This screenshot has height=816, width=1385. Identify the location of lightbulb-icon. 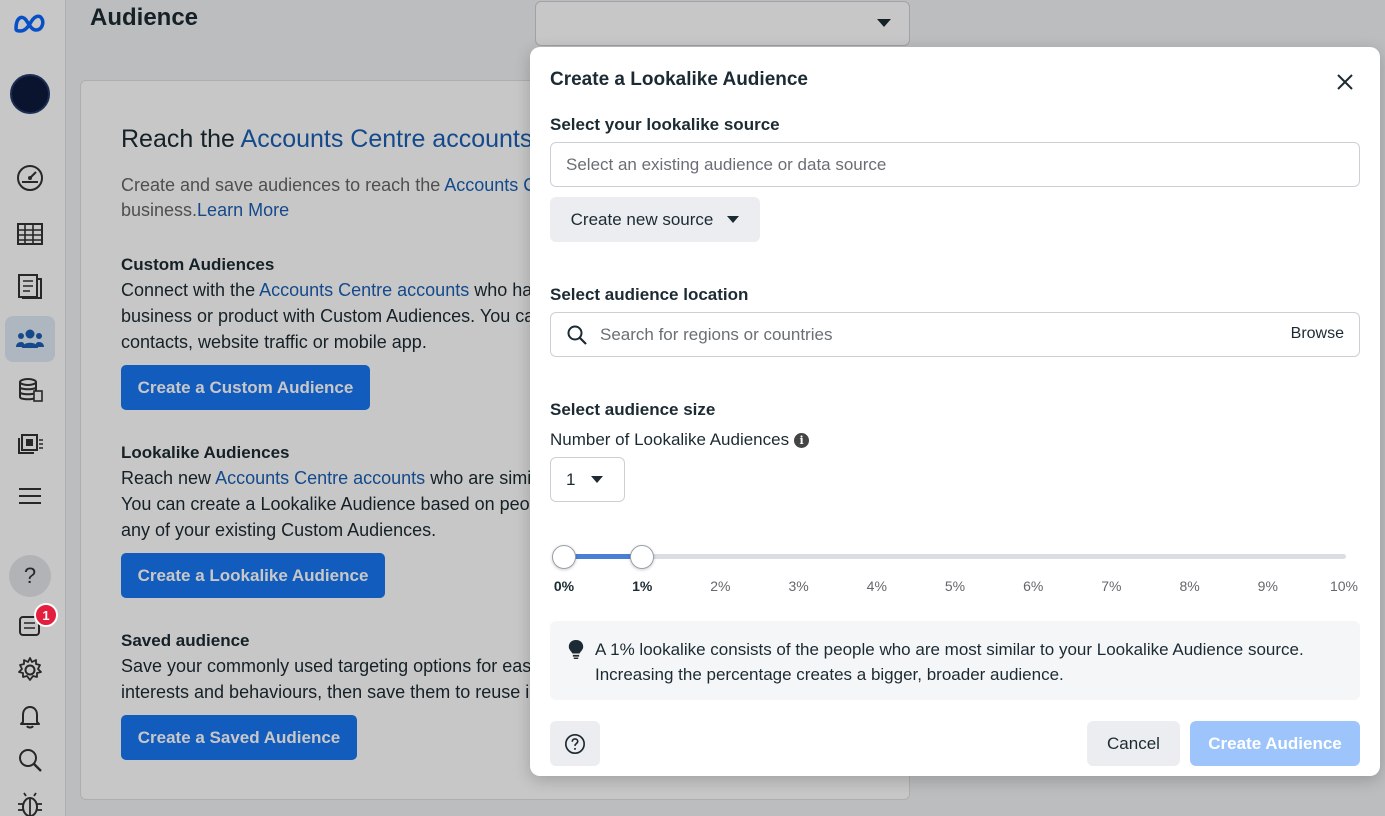
(576, 649).